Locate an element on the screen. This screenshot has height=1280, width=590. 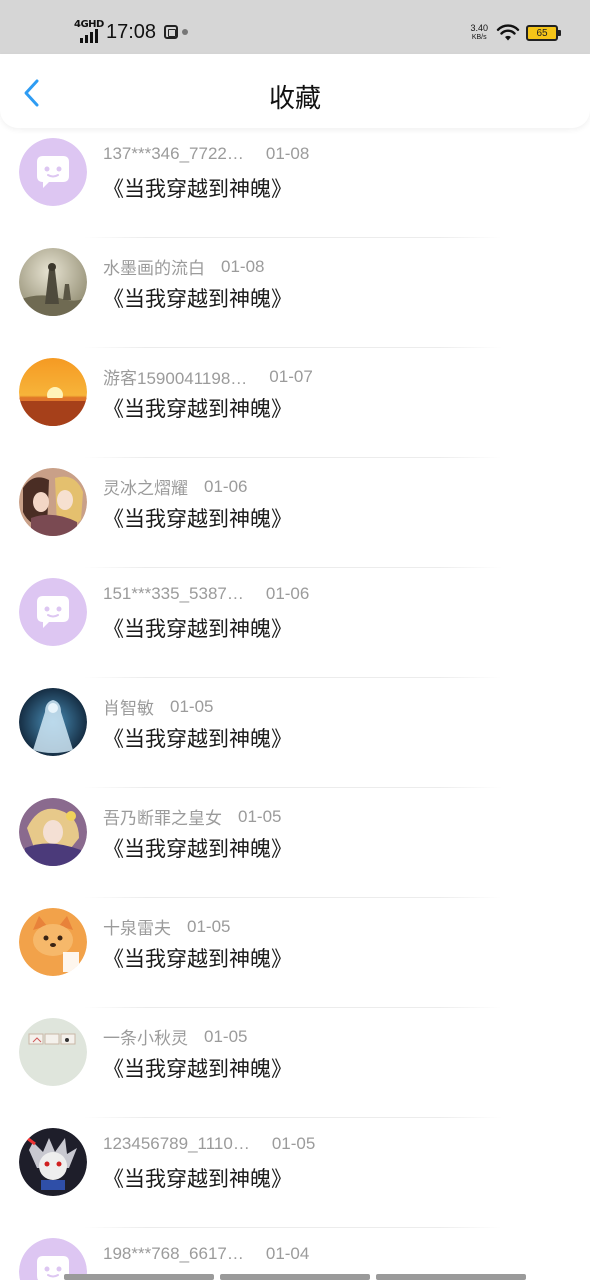
user-name: 灵冰之熠耀 is located at coordinates (145, 488).